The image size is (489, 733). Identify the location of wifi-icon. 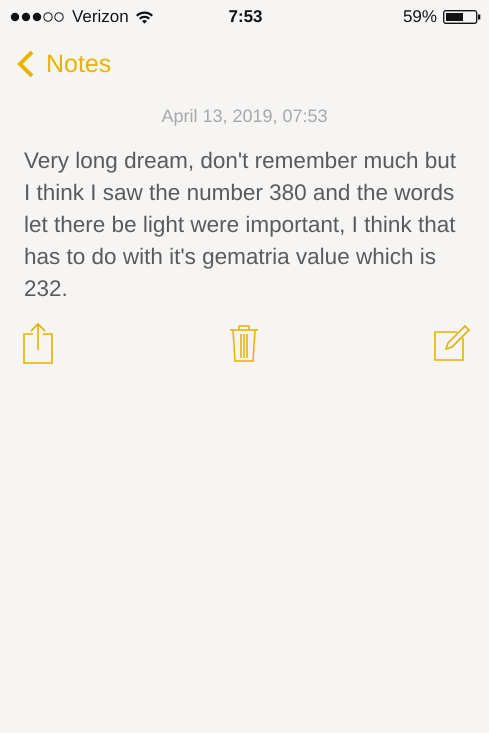
(144, 17).